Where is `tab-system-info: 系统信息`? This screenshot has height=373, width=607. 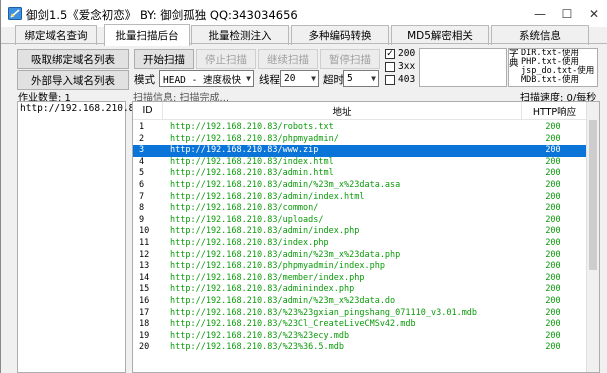 tab-system-info: 系统信息 is located at coordinates (540, 35).